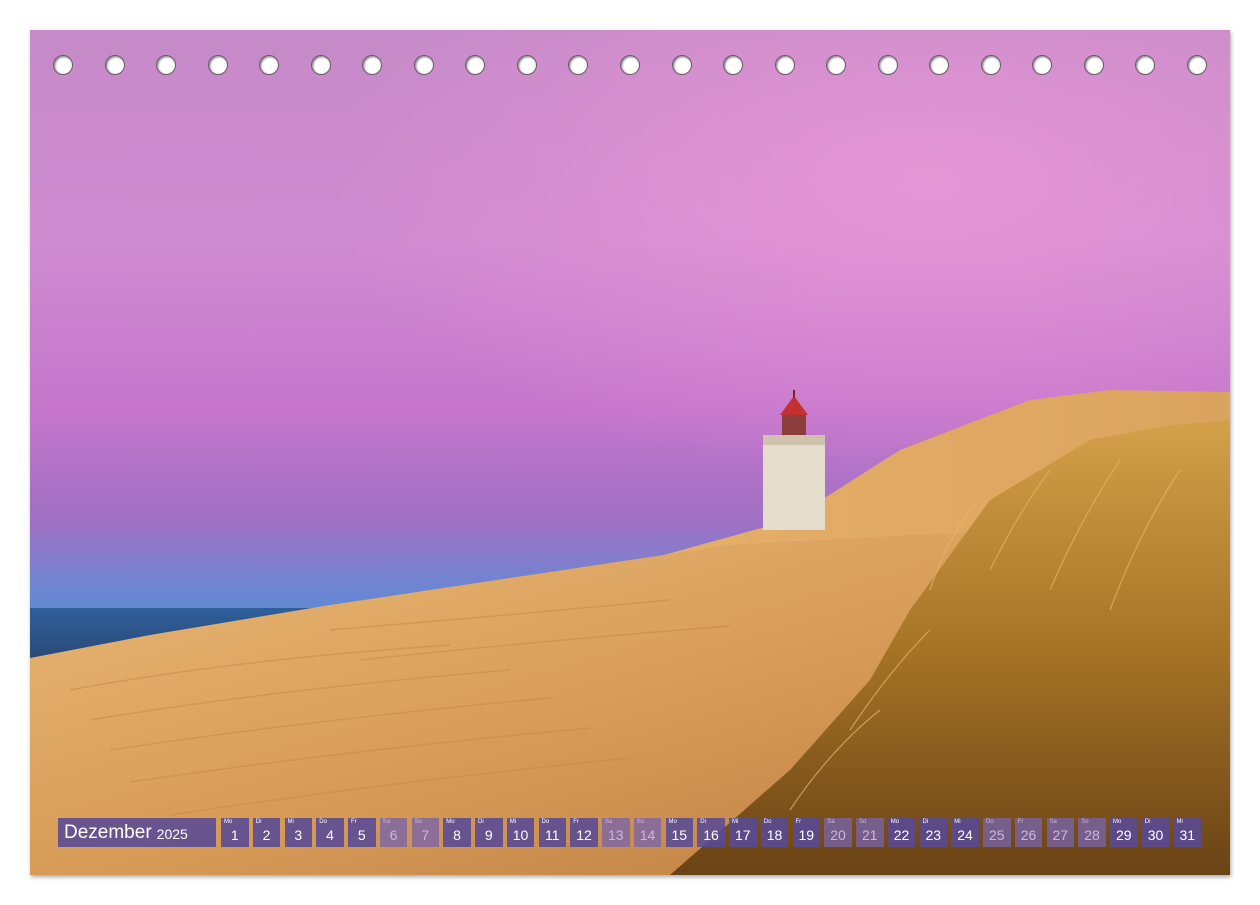 This screenshot has height=905, width=1260. I want to click on day-cell: So 14, so click(647, 832).